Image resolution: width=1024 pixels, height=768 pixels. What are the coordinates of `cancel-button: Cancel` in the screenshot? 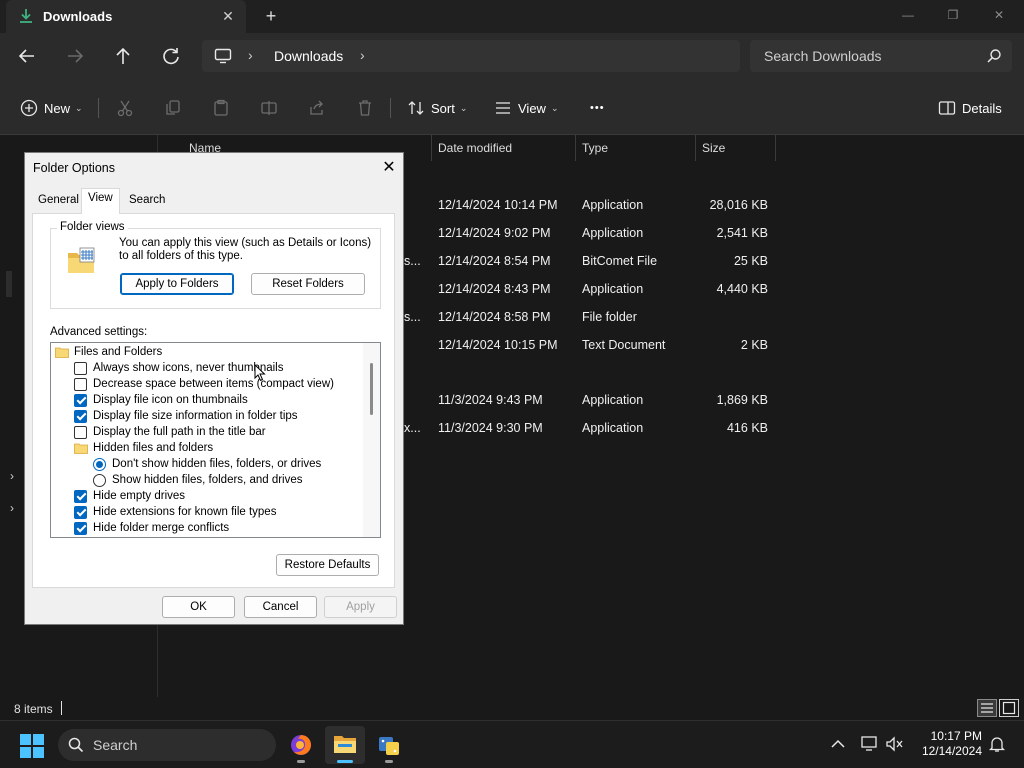 It's located at (280, 607).